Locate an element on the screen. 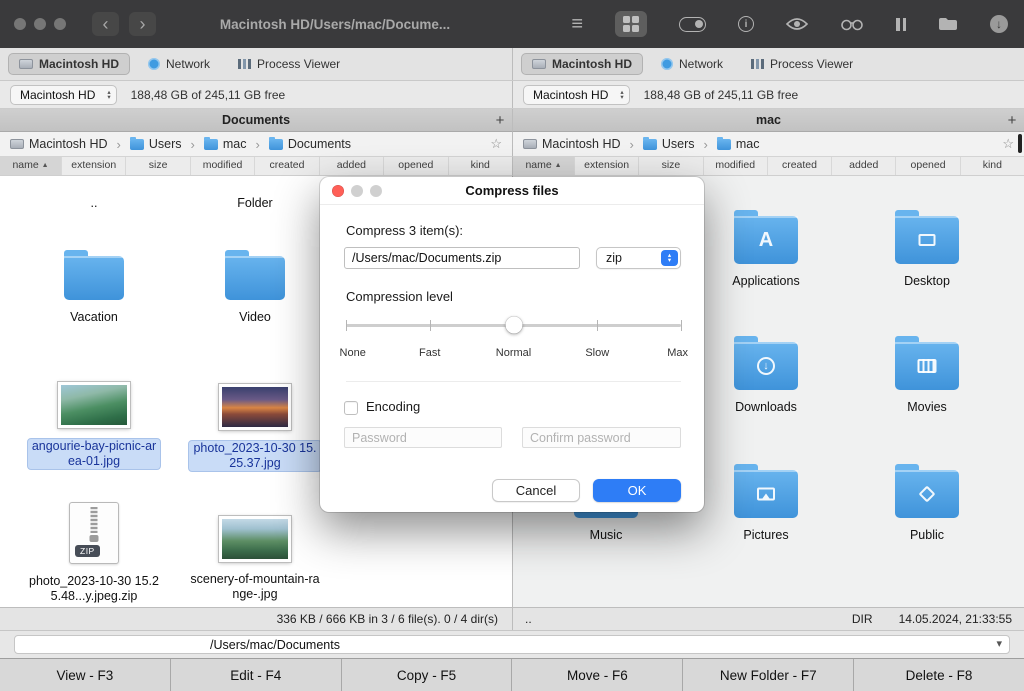 The width and height of the screenshot is (1024, 691). list-item: Video is located at coordinates (255, 281).